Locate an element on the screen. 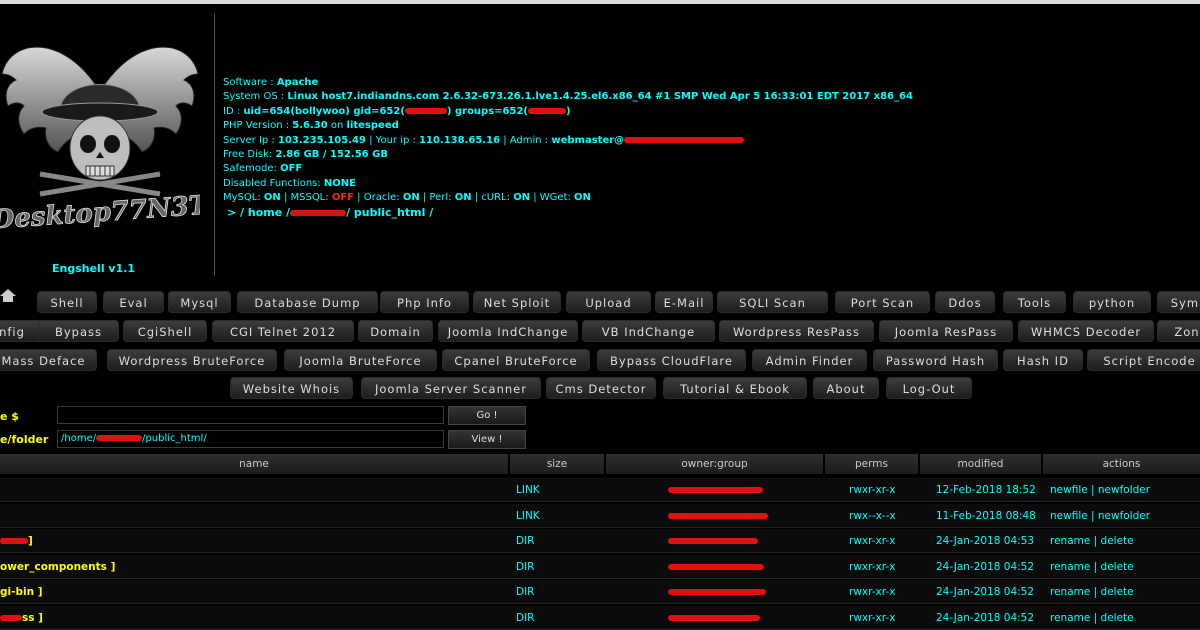 The image size is (1200, 630). file-name: ss ] is located at coordinates (21, 618).